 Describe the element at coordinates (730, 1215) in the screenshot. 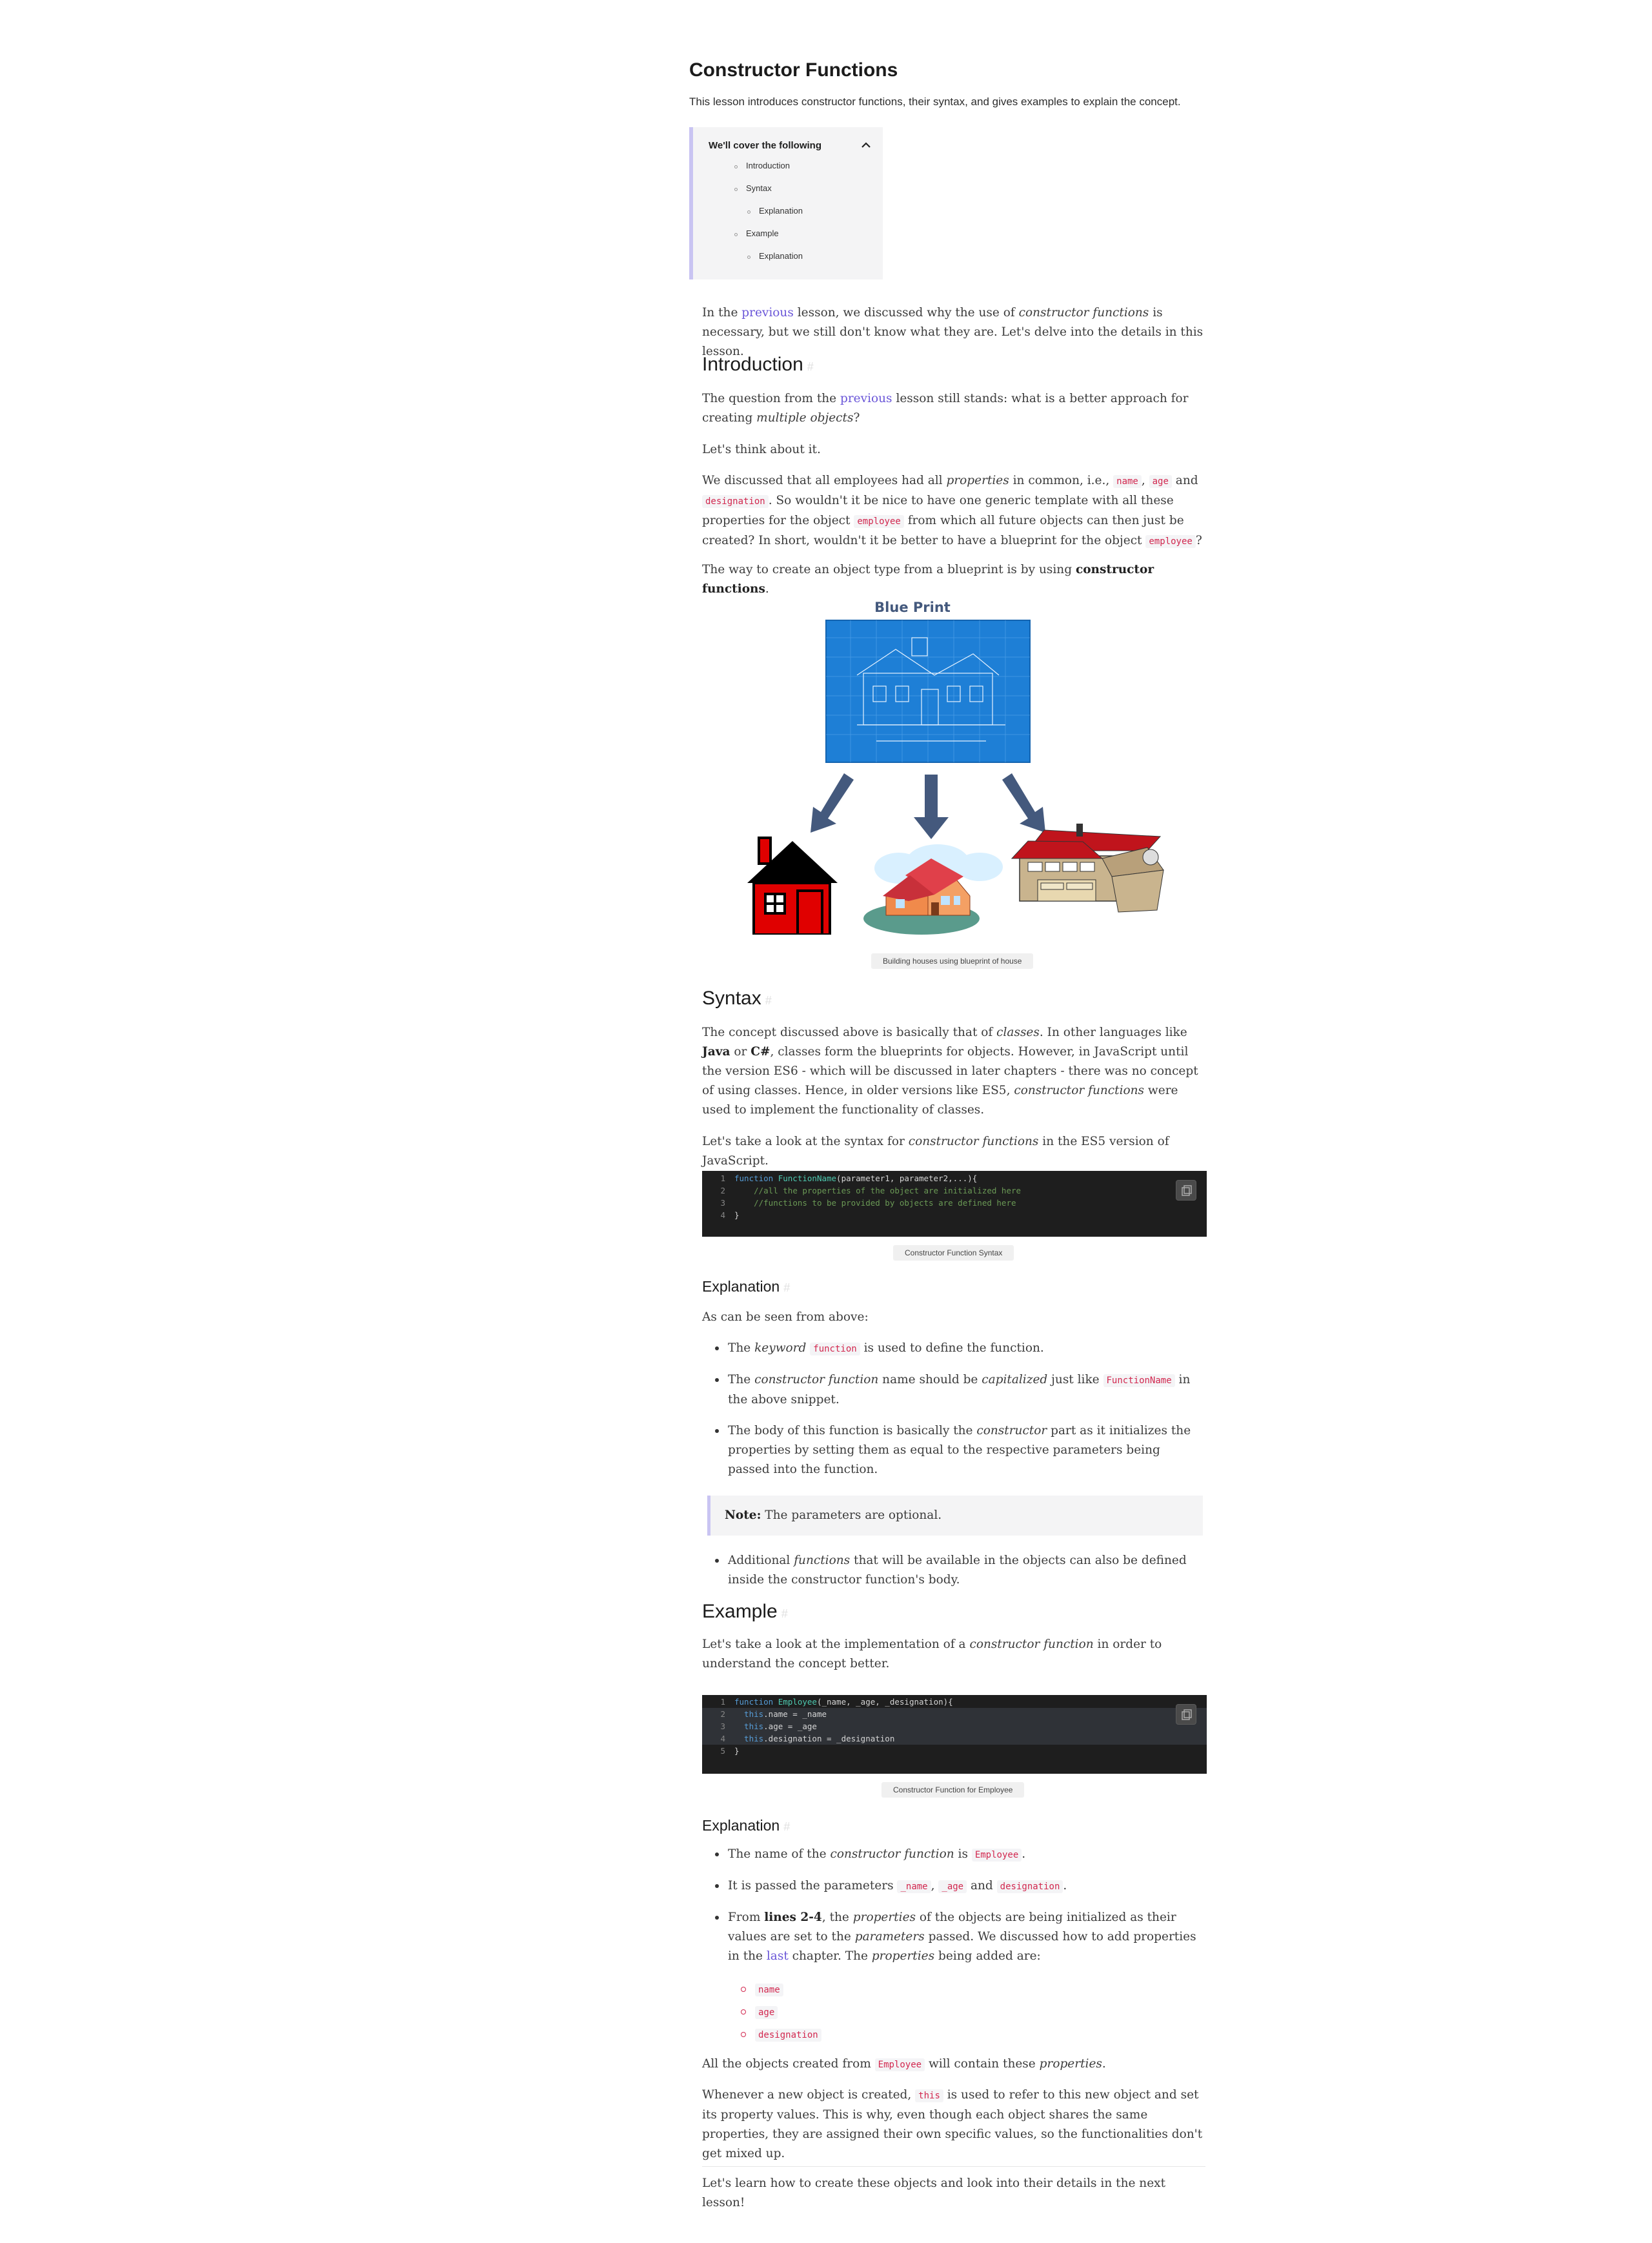

I see `code-line: 4}` at that location.